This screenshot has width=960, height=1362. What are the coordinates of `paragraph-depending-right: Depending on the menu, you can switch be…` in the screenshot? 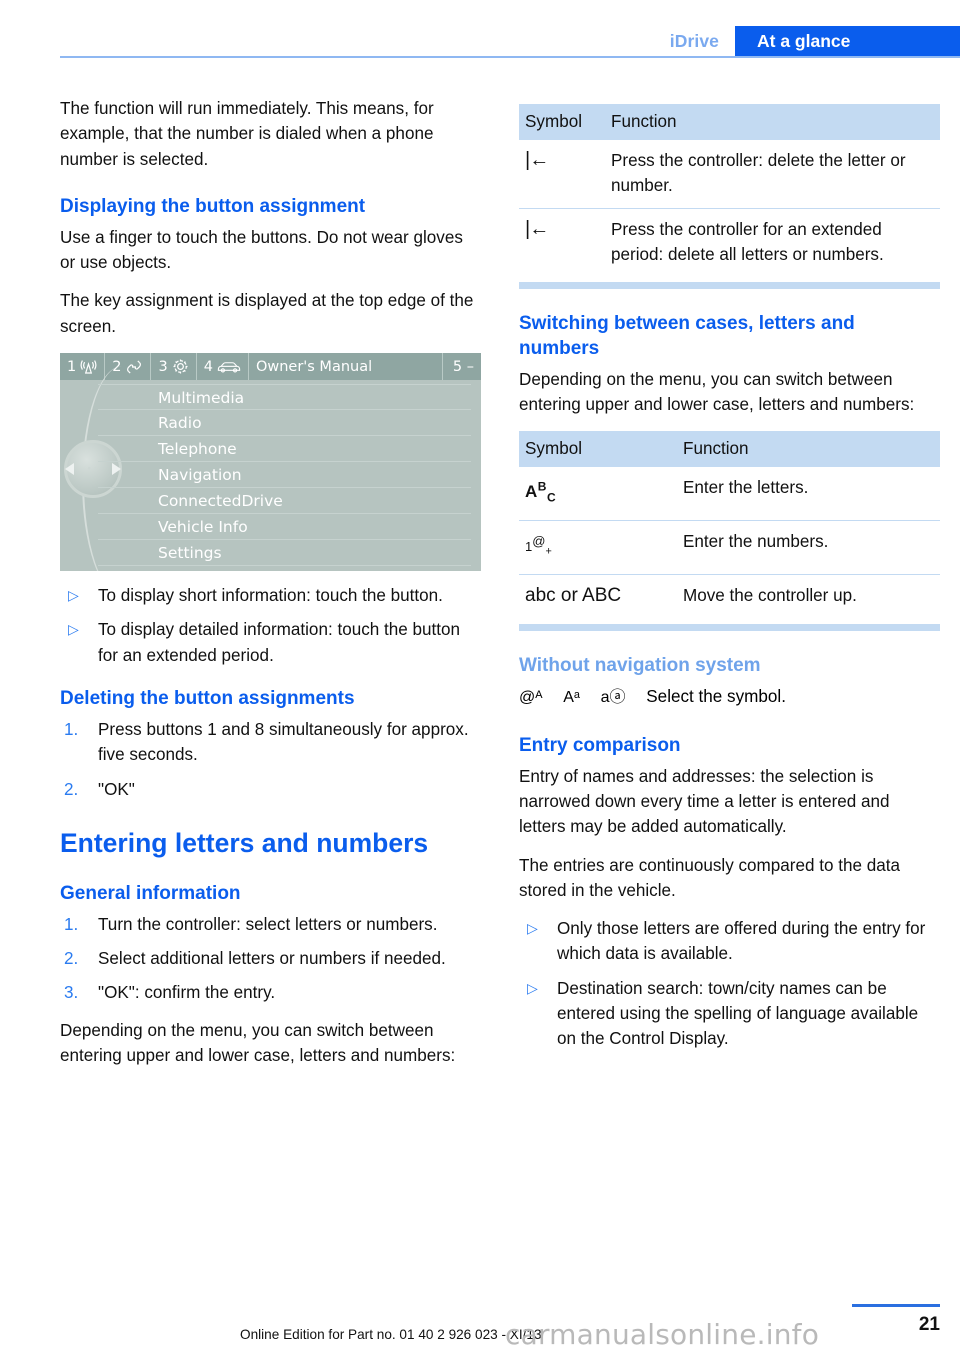 It's located at (717, 392).